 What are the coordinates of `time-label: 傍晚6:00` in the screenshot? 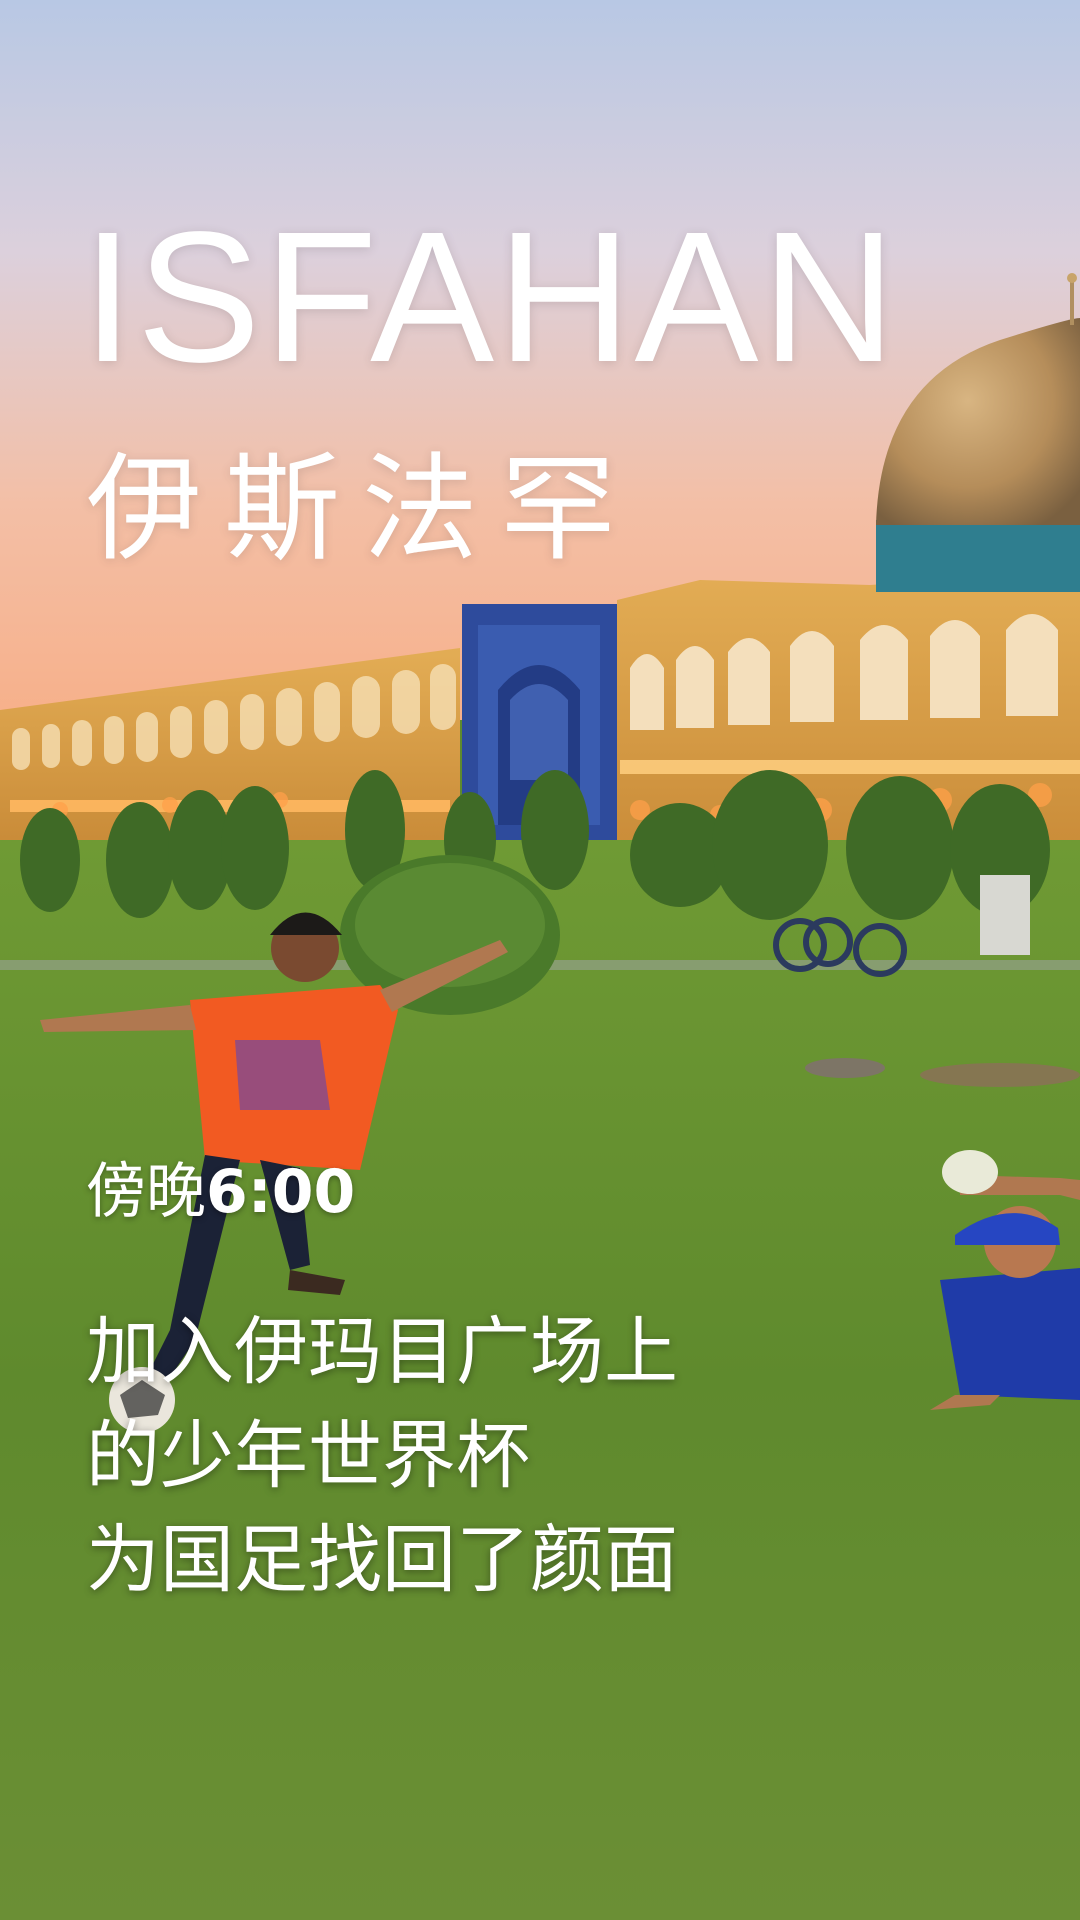 It's located at (220, 1192).